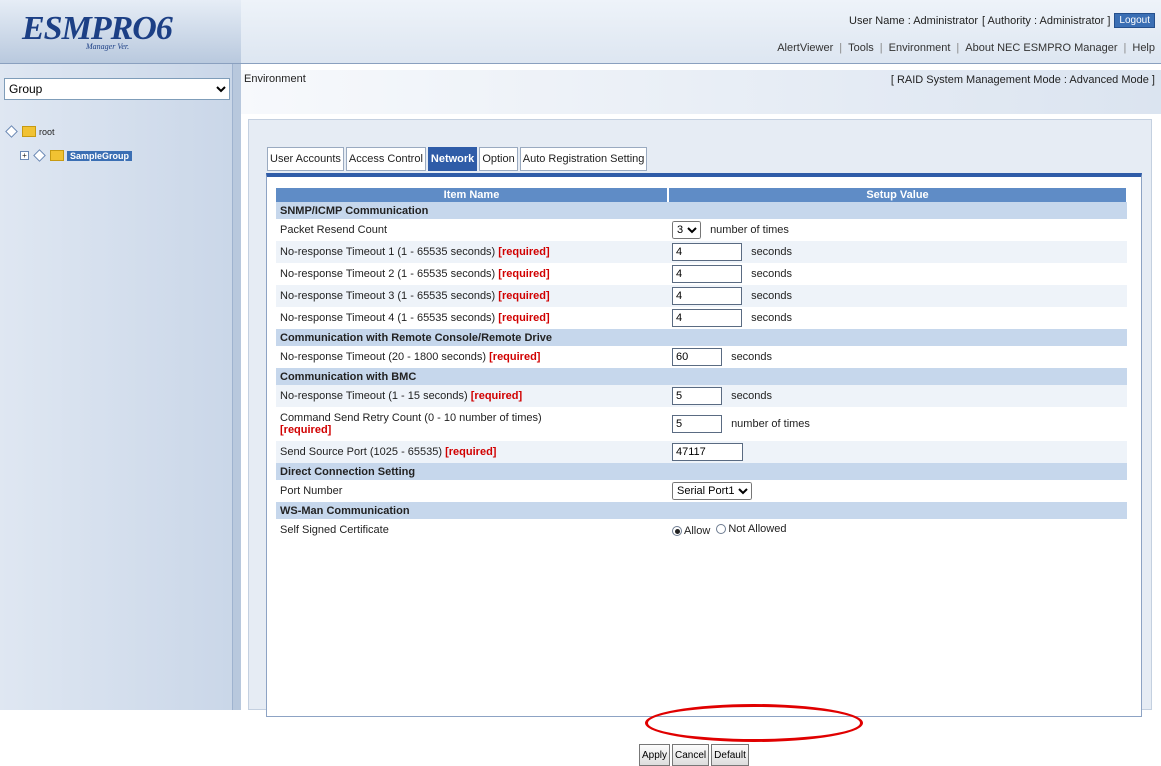  What do you see at coordinates (498, 159) in the screenshot?
I see `tab-option: Option` at bounding box center [498, 159].